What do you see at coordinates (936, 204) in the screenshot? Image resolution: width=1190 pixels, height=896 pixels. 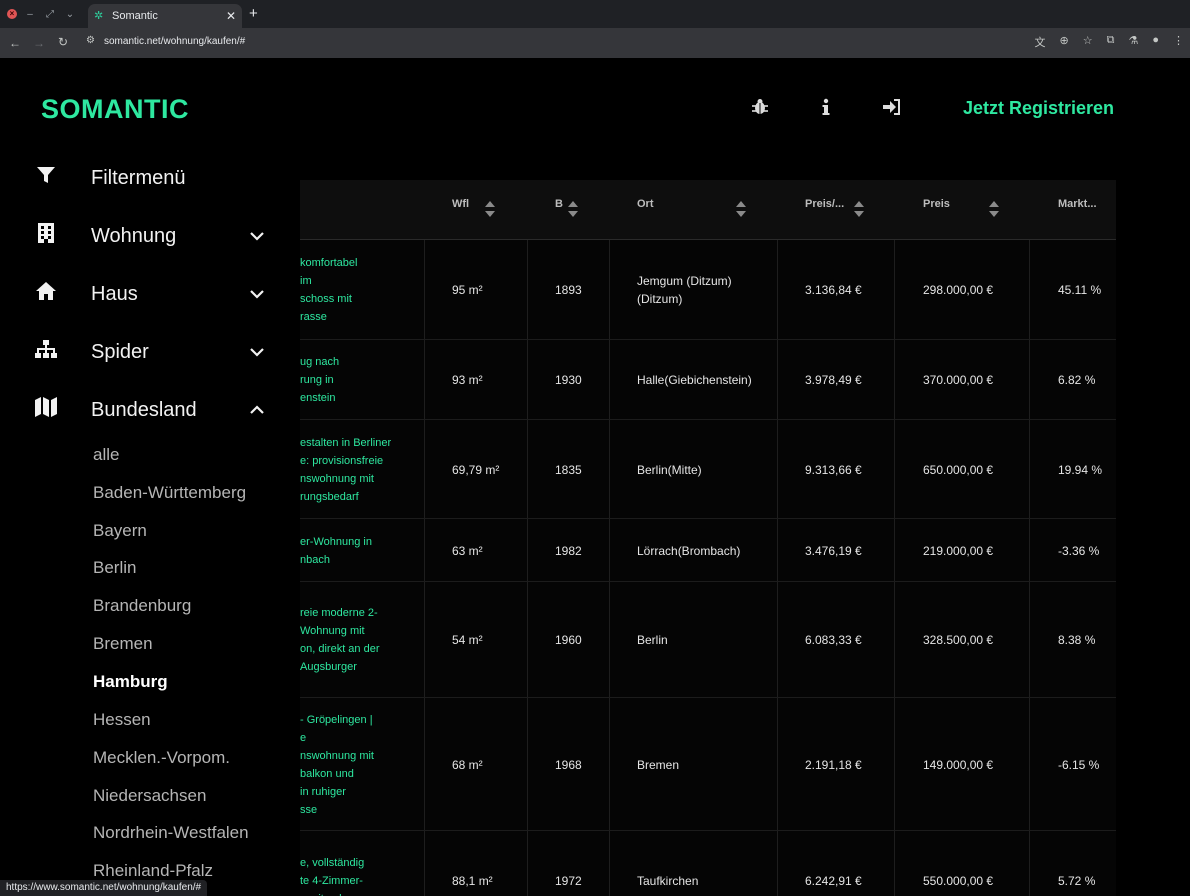 I see `column-header-preis: Preis` at bounding box center [936, 204].